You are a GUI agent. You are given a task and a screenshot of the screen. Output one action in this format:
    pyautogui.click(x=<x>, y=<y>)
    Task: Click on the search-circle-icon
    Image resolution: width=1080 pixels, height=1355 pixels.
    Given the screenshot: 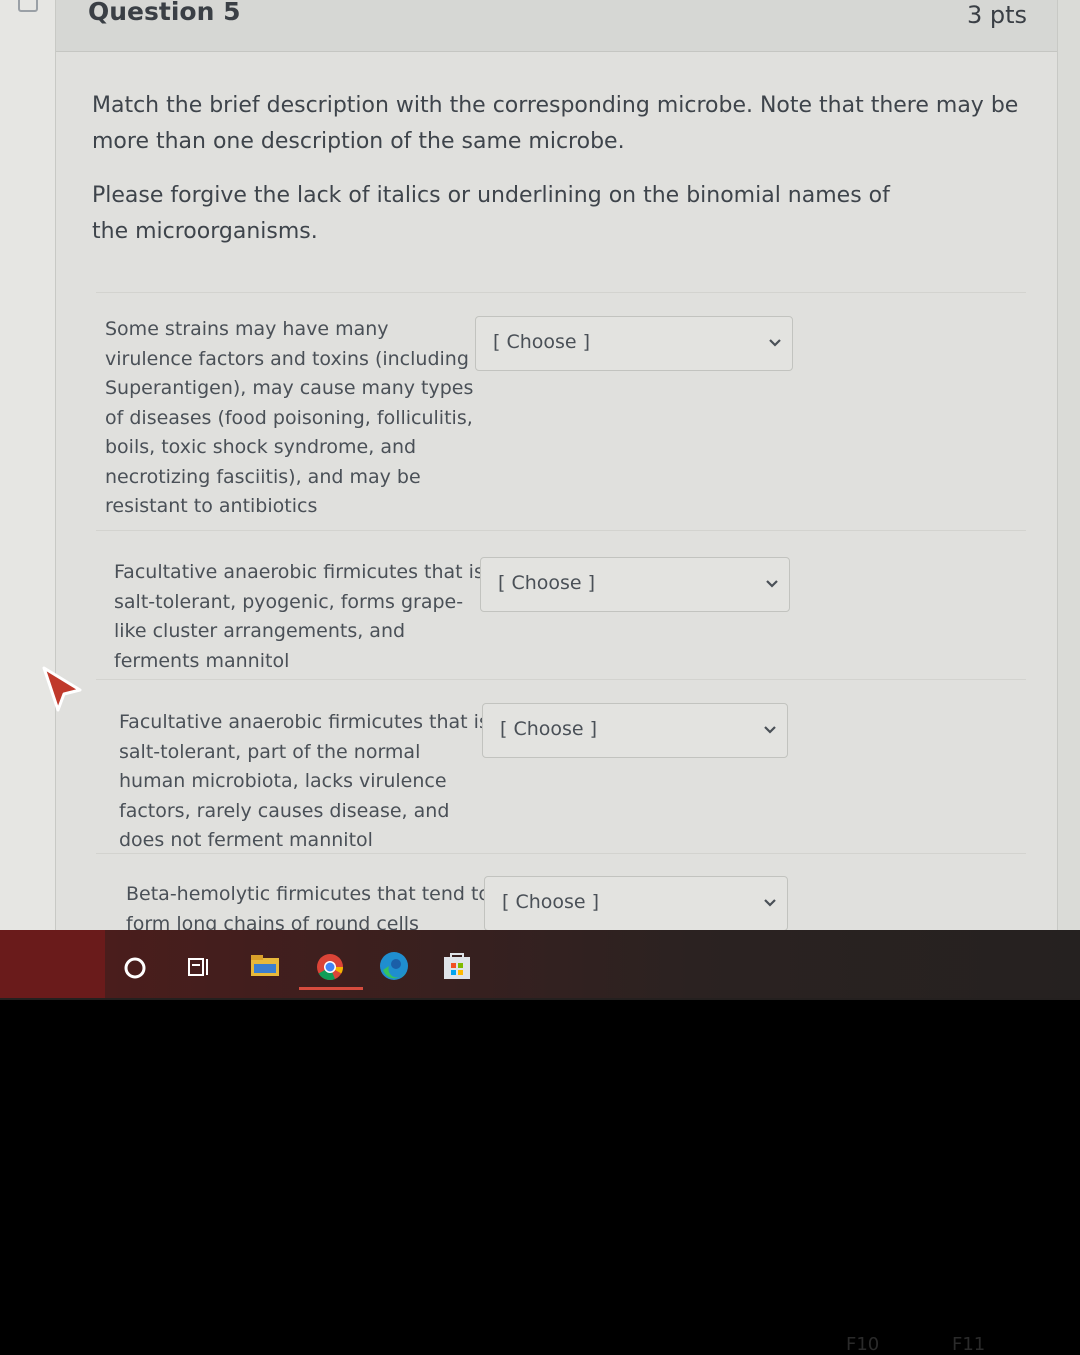 What is the action you would take?
    pyautogui.click(x=135, y=965)
    